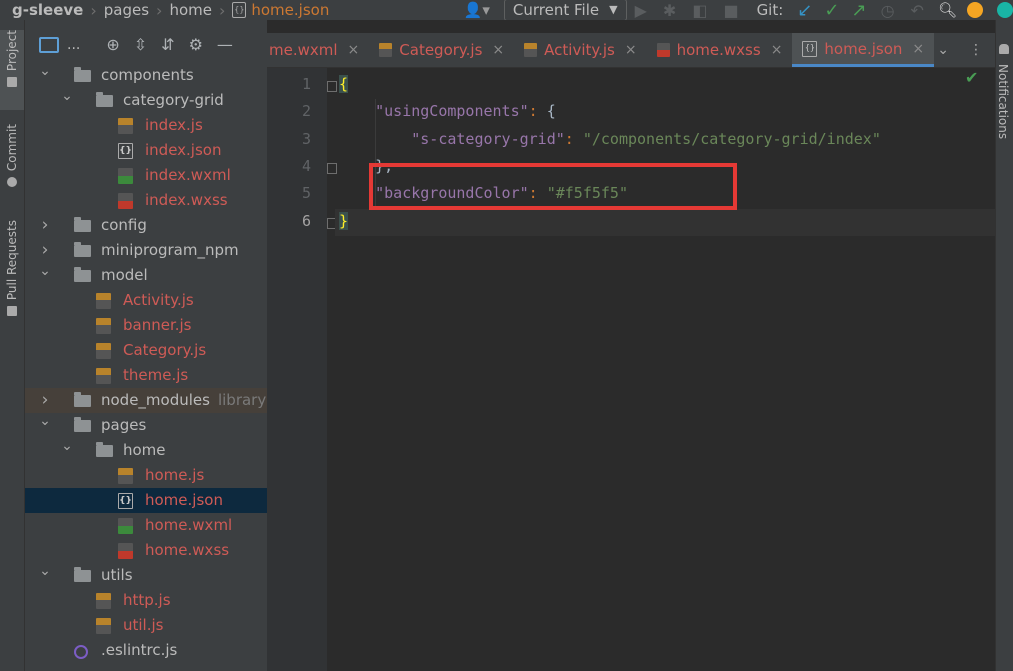  I want to click on chevron-right-icon: ›, so click(45, 225).